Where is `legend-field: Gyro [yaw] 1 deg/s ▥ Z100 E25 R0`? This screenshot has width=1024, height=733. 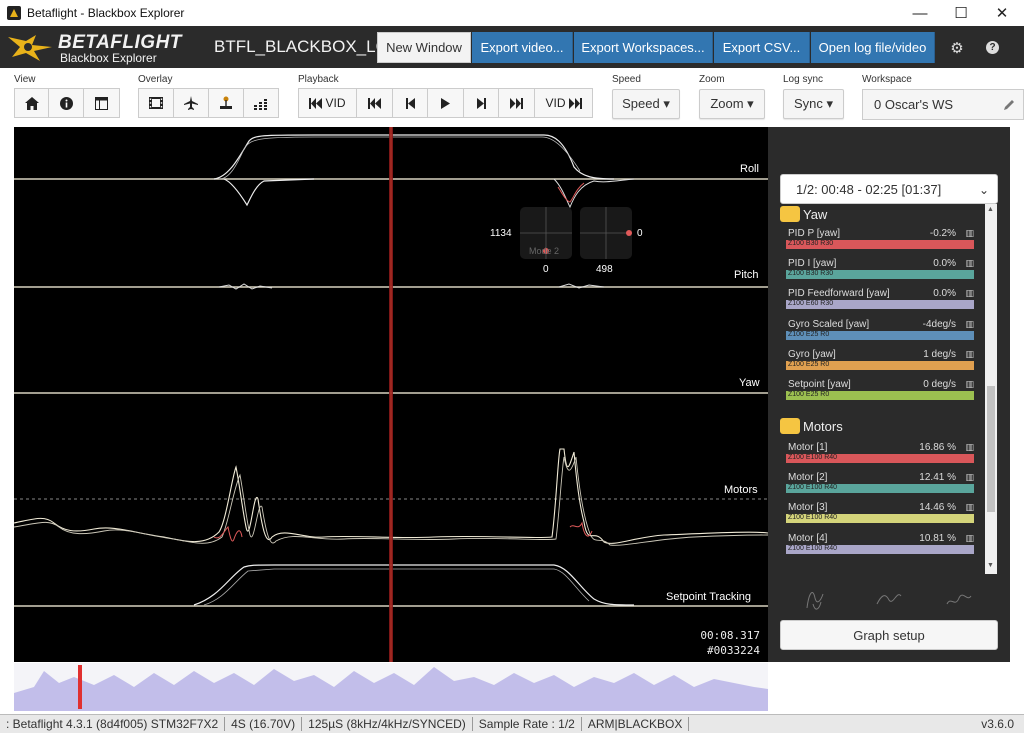 legend-field: Gyro [yaw] 1 deg/s ▥ Z100 E25 R0 is located at coordinates (881, 364).